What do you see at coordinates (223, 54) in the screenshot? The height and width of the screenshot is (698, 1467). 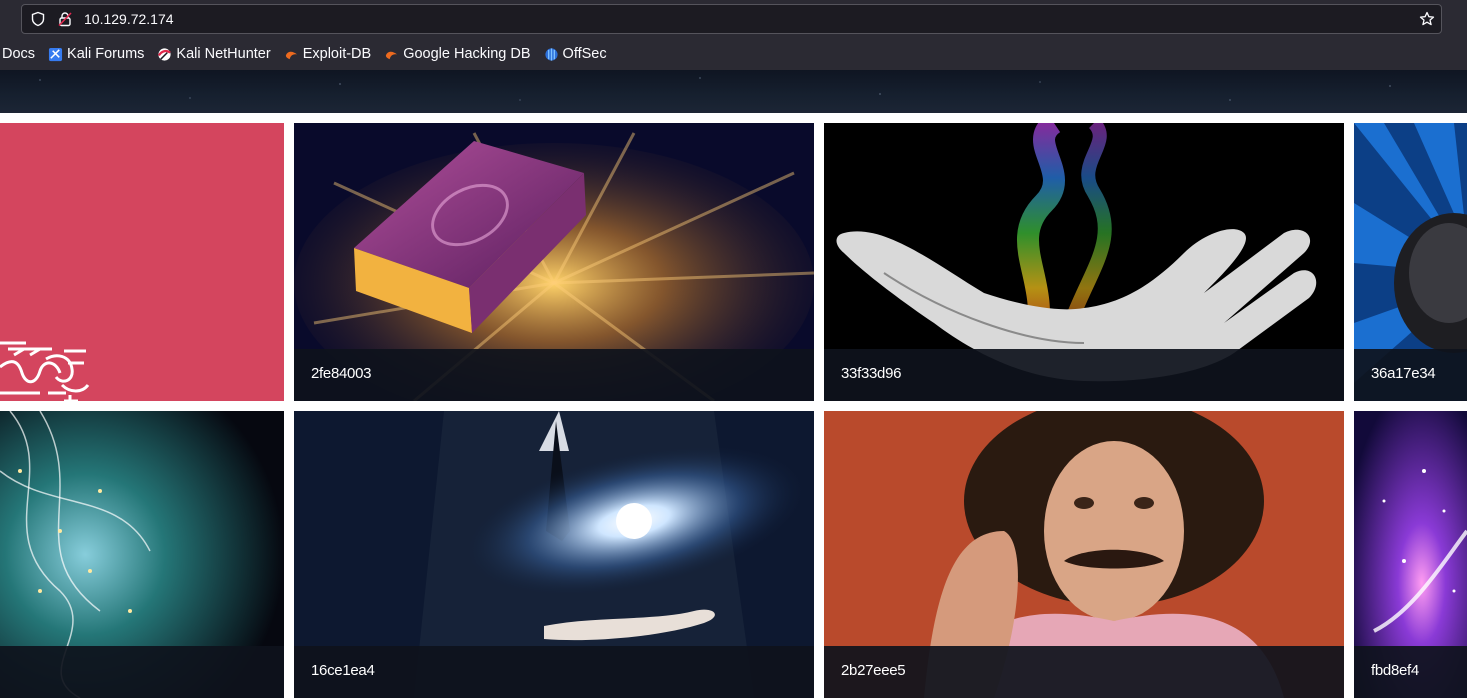 I see `bookmark-label: Kali NetHunter` at bounding box center [223, 54].